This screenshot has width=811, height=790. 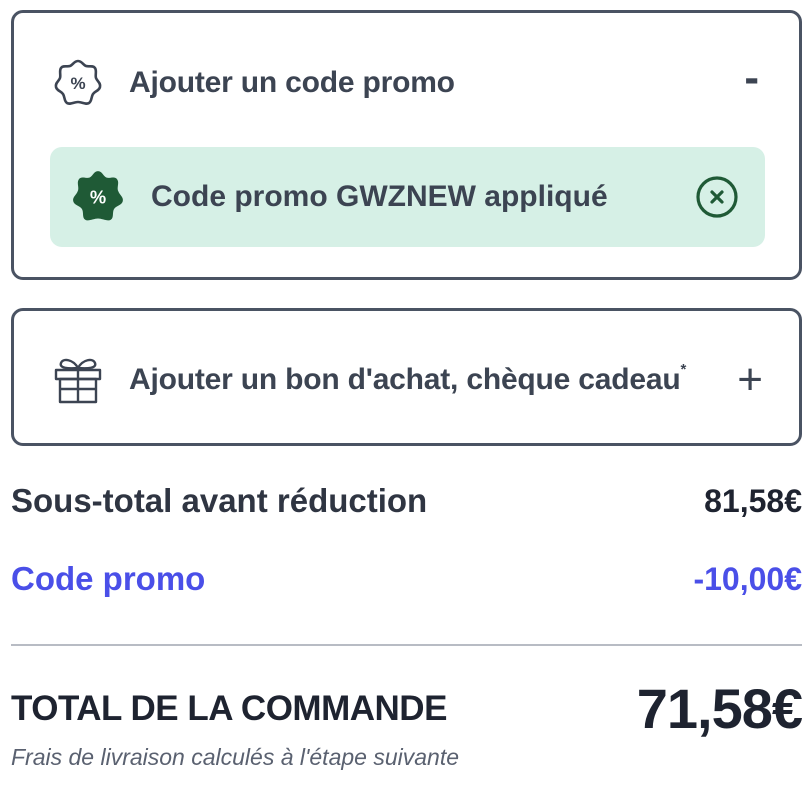 I want to click on gift-voucher-header: Ajouter un bon d'achat, chèque cadeau* +, so click(x=406, y=380).